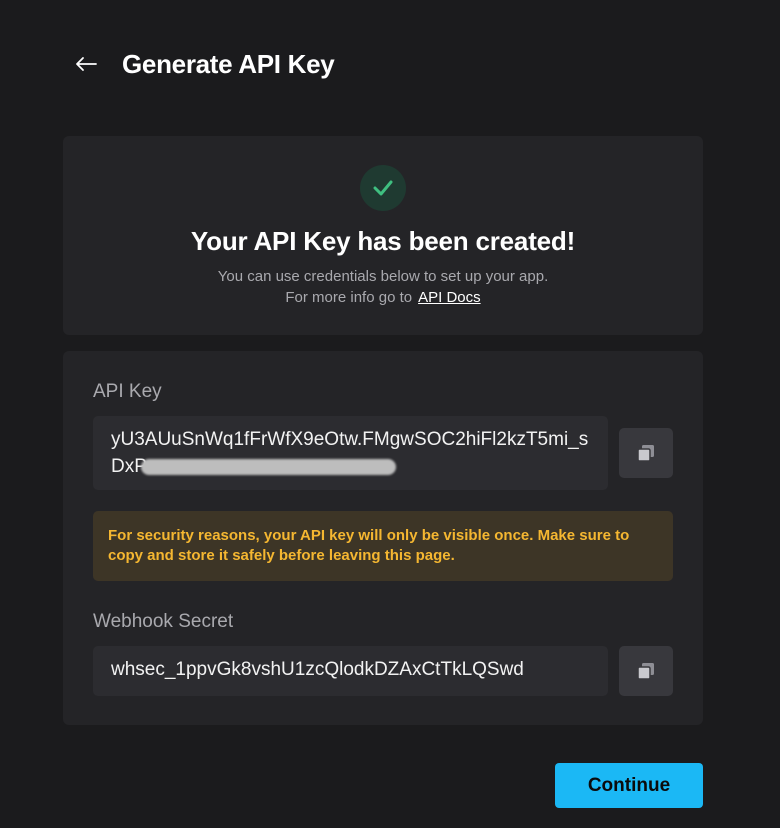 This screenshot has height=828, width=780. What do you see at coordinates (383, 241) in the screenshot?
I see `success-title: Your API Key has been created!` at bounding box center [383, 241].